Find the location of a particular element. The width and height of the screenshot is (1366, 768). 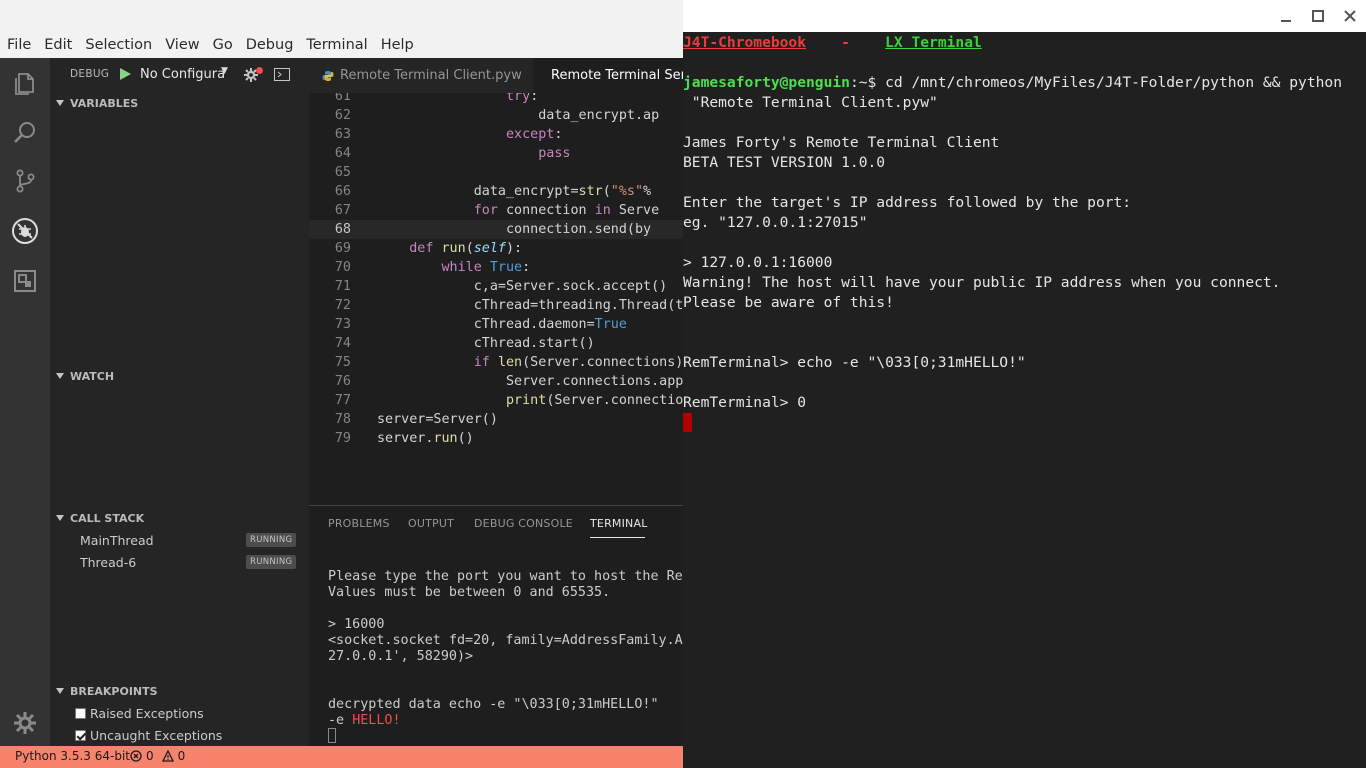

menu-view: View is located at coordinates (182, 45).